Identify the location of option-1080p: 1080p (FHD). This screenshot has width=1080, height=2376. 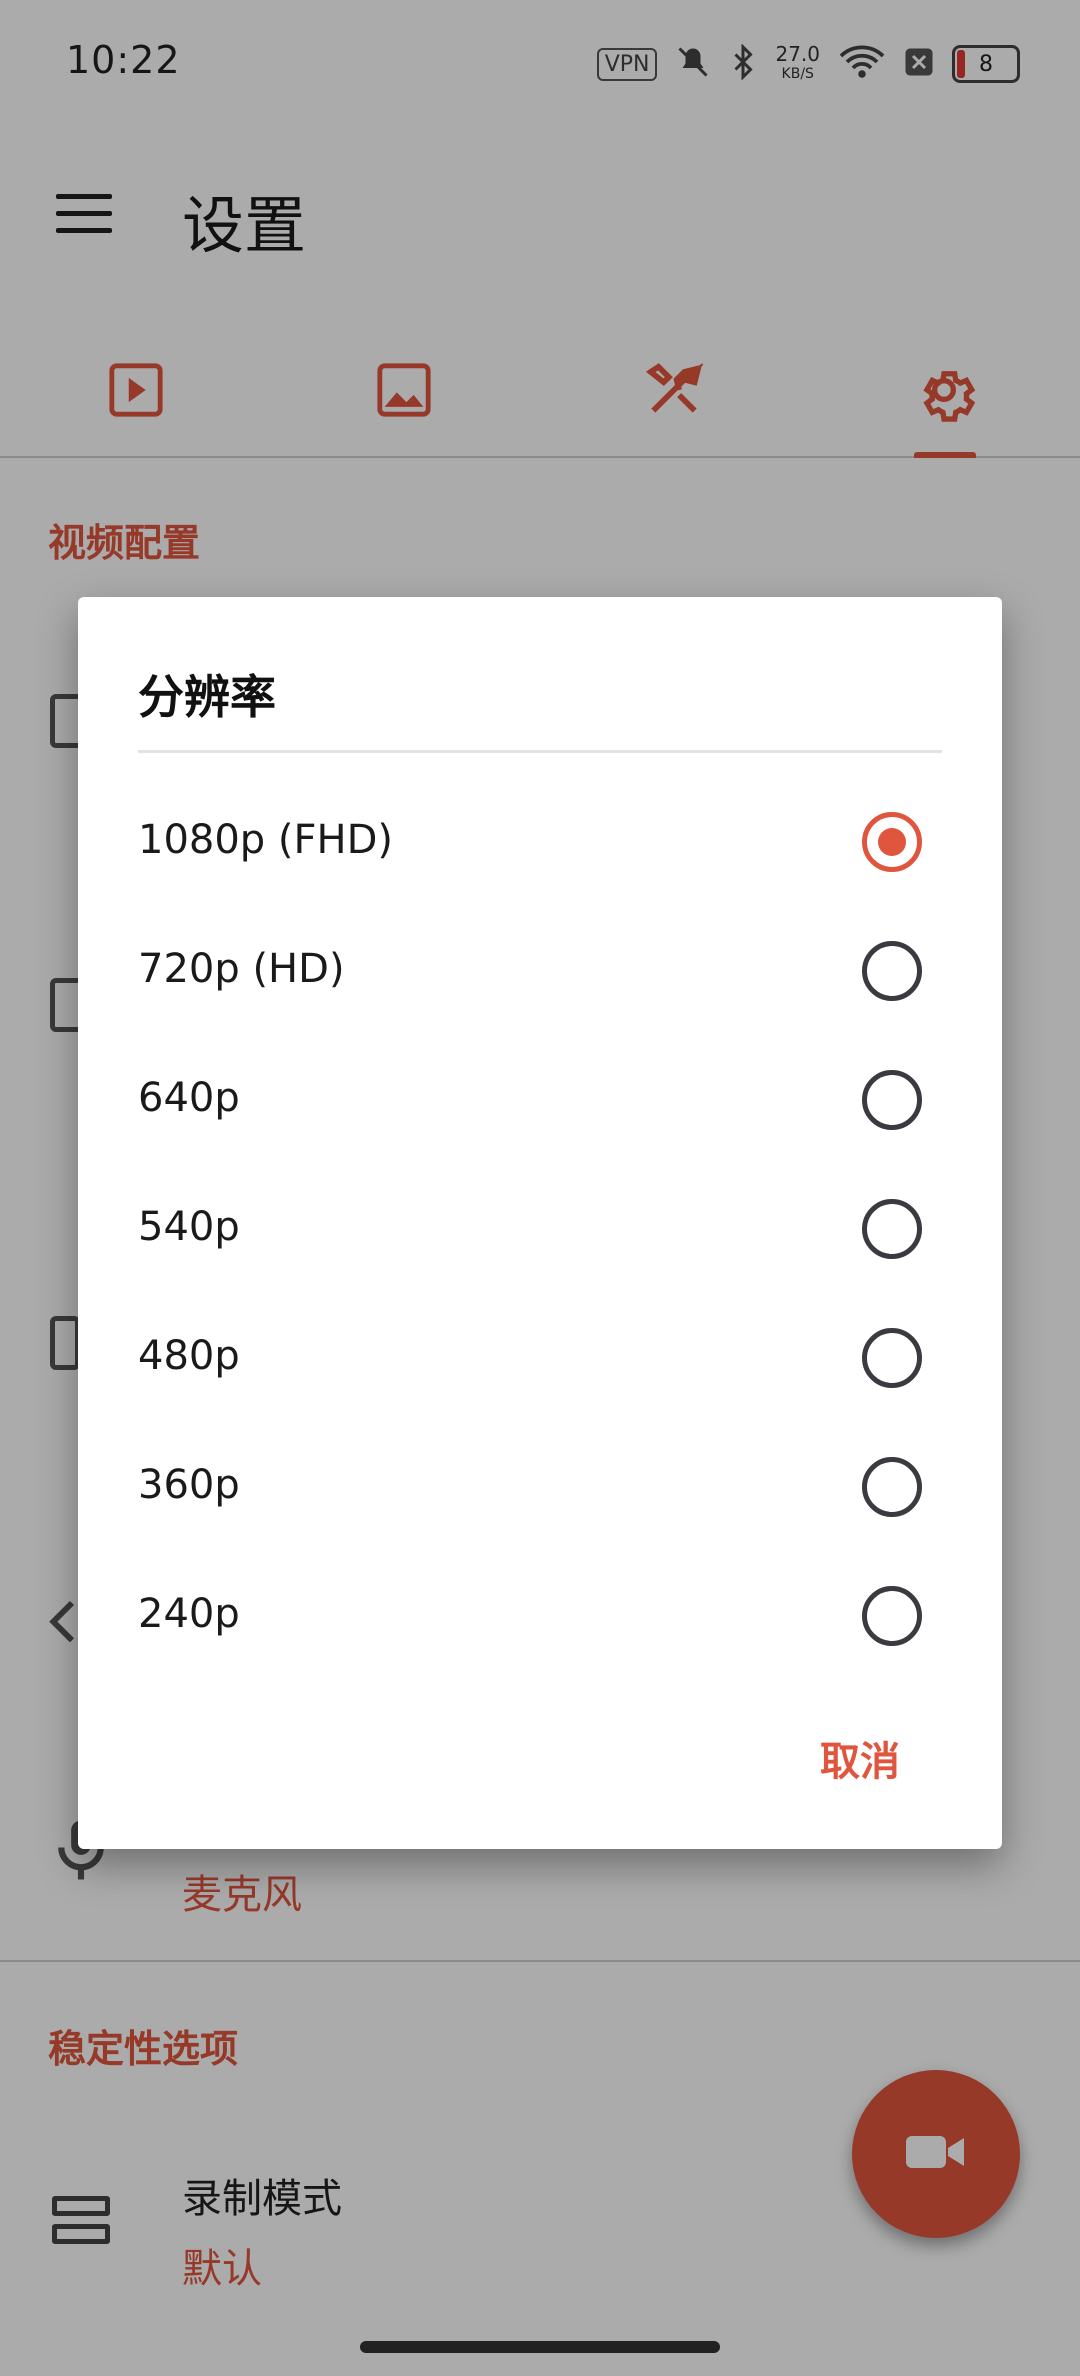
(540, 843).